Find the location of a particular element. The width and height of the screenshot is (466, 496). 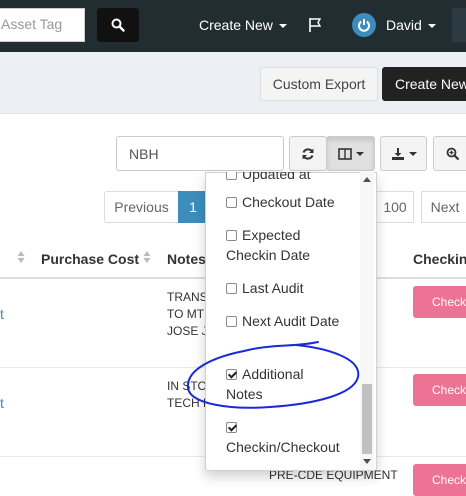

create-new-menu: Create New is located at coordinates (243, 25).